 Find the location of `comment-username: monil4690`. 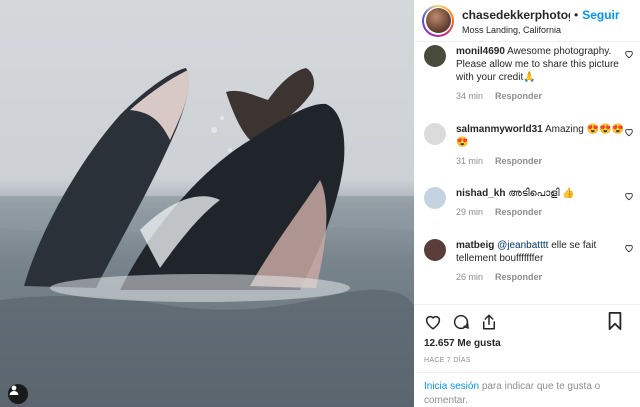

comment-username: monil4690 is located at coordinates (480, 51).